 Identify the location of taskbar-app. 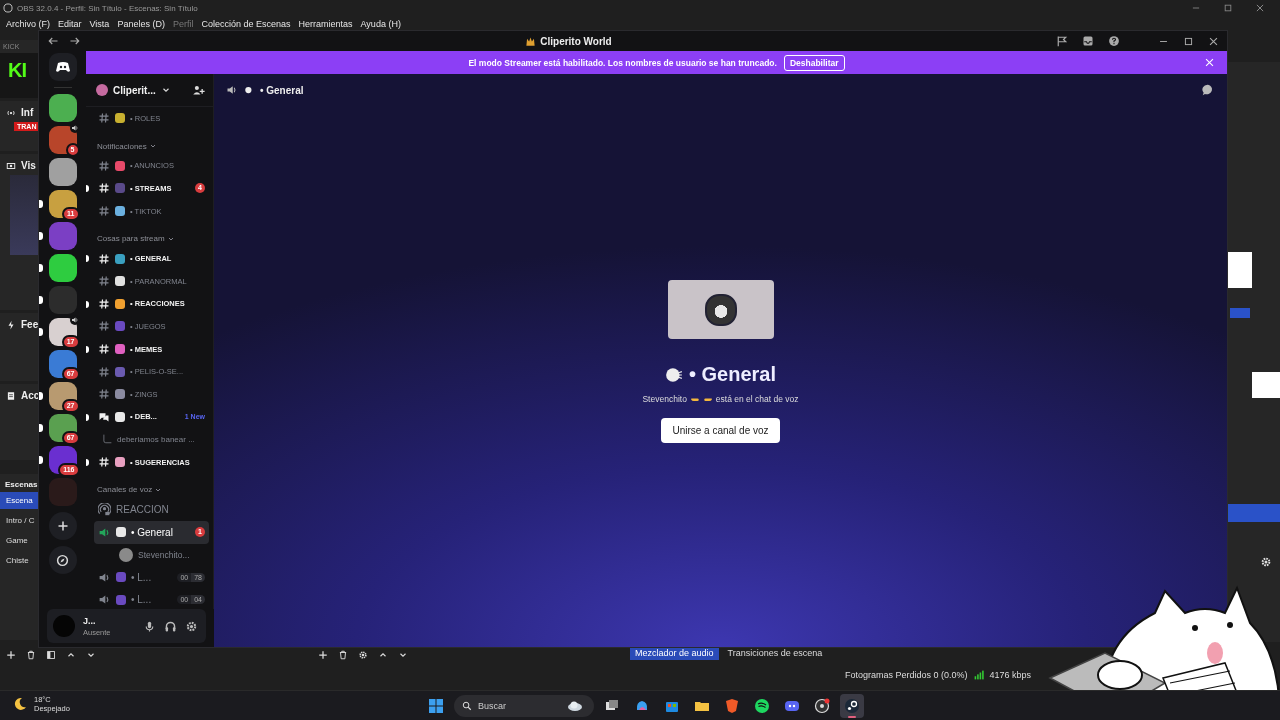
(852, 706).